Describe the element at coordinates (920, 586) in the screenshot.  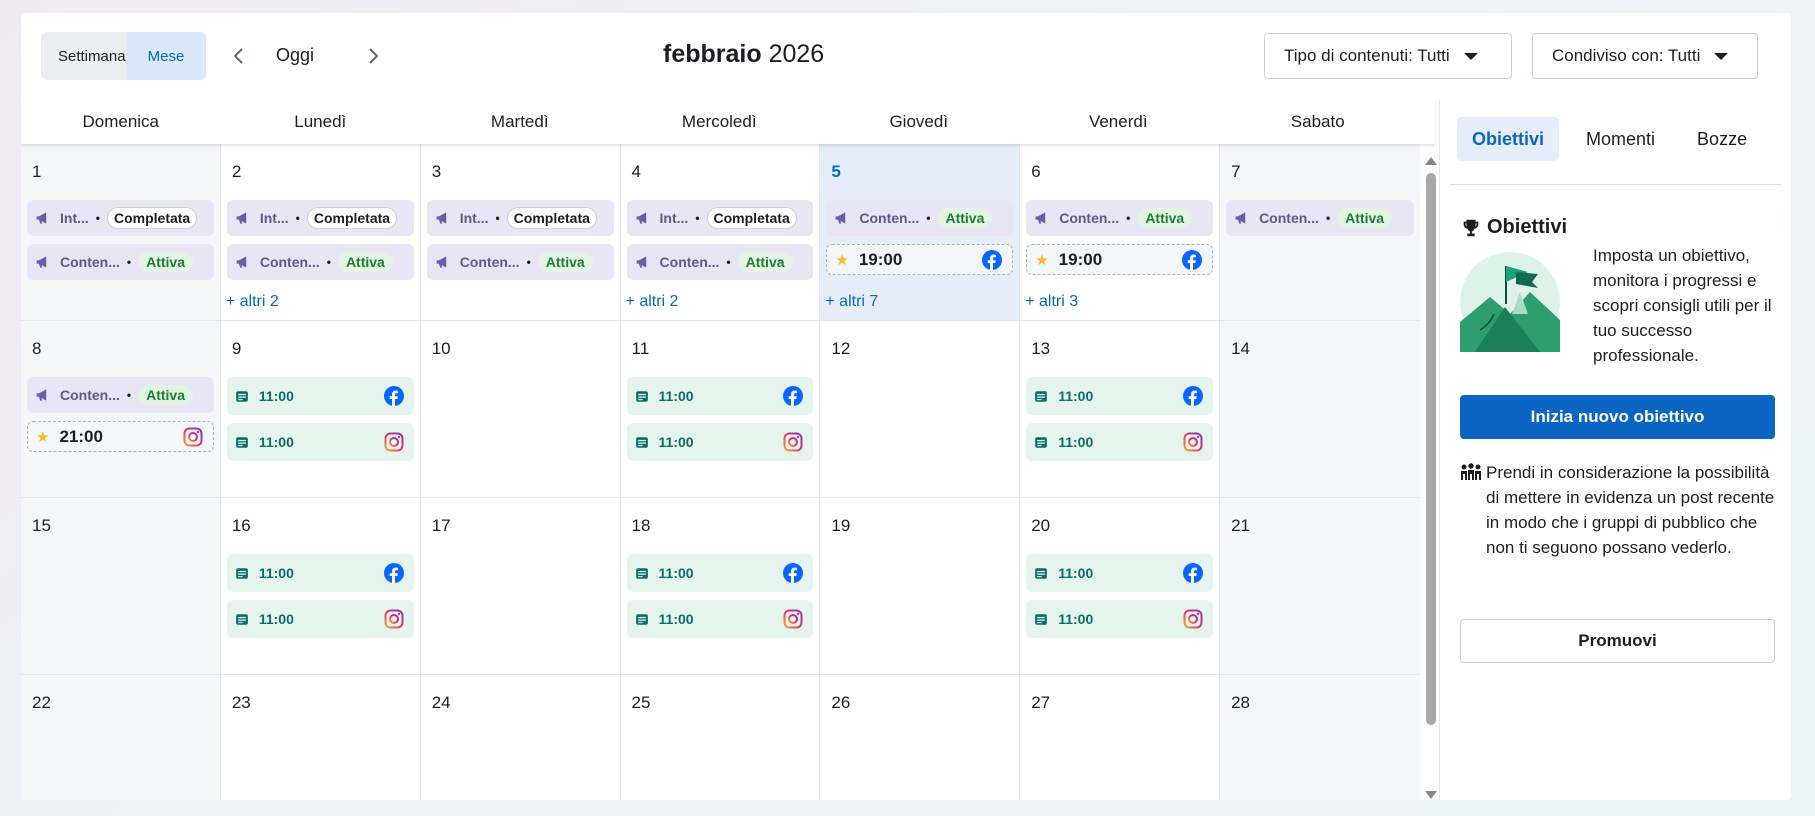
I see `day-cell: 19` at that location.